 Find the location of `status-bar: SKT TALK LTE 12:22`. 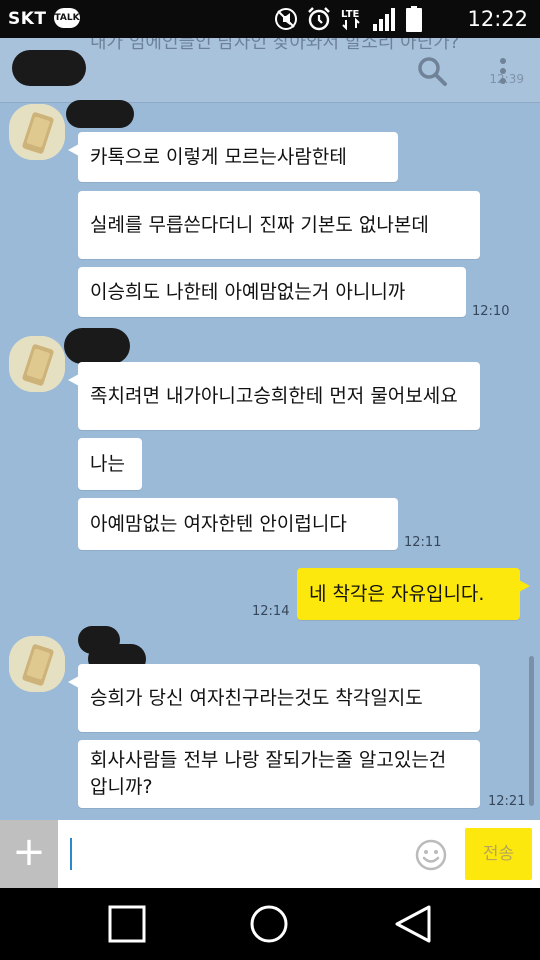

status-bar: SKT TALK LTE 12:22 is located at coordinates (270, 19).